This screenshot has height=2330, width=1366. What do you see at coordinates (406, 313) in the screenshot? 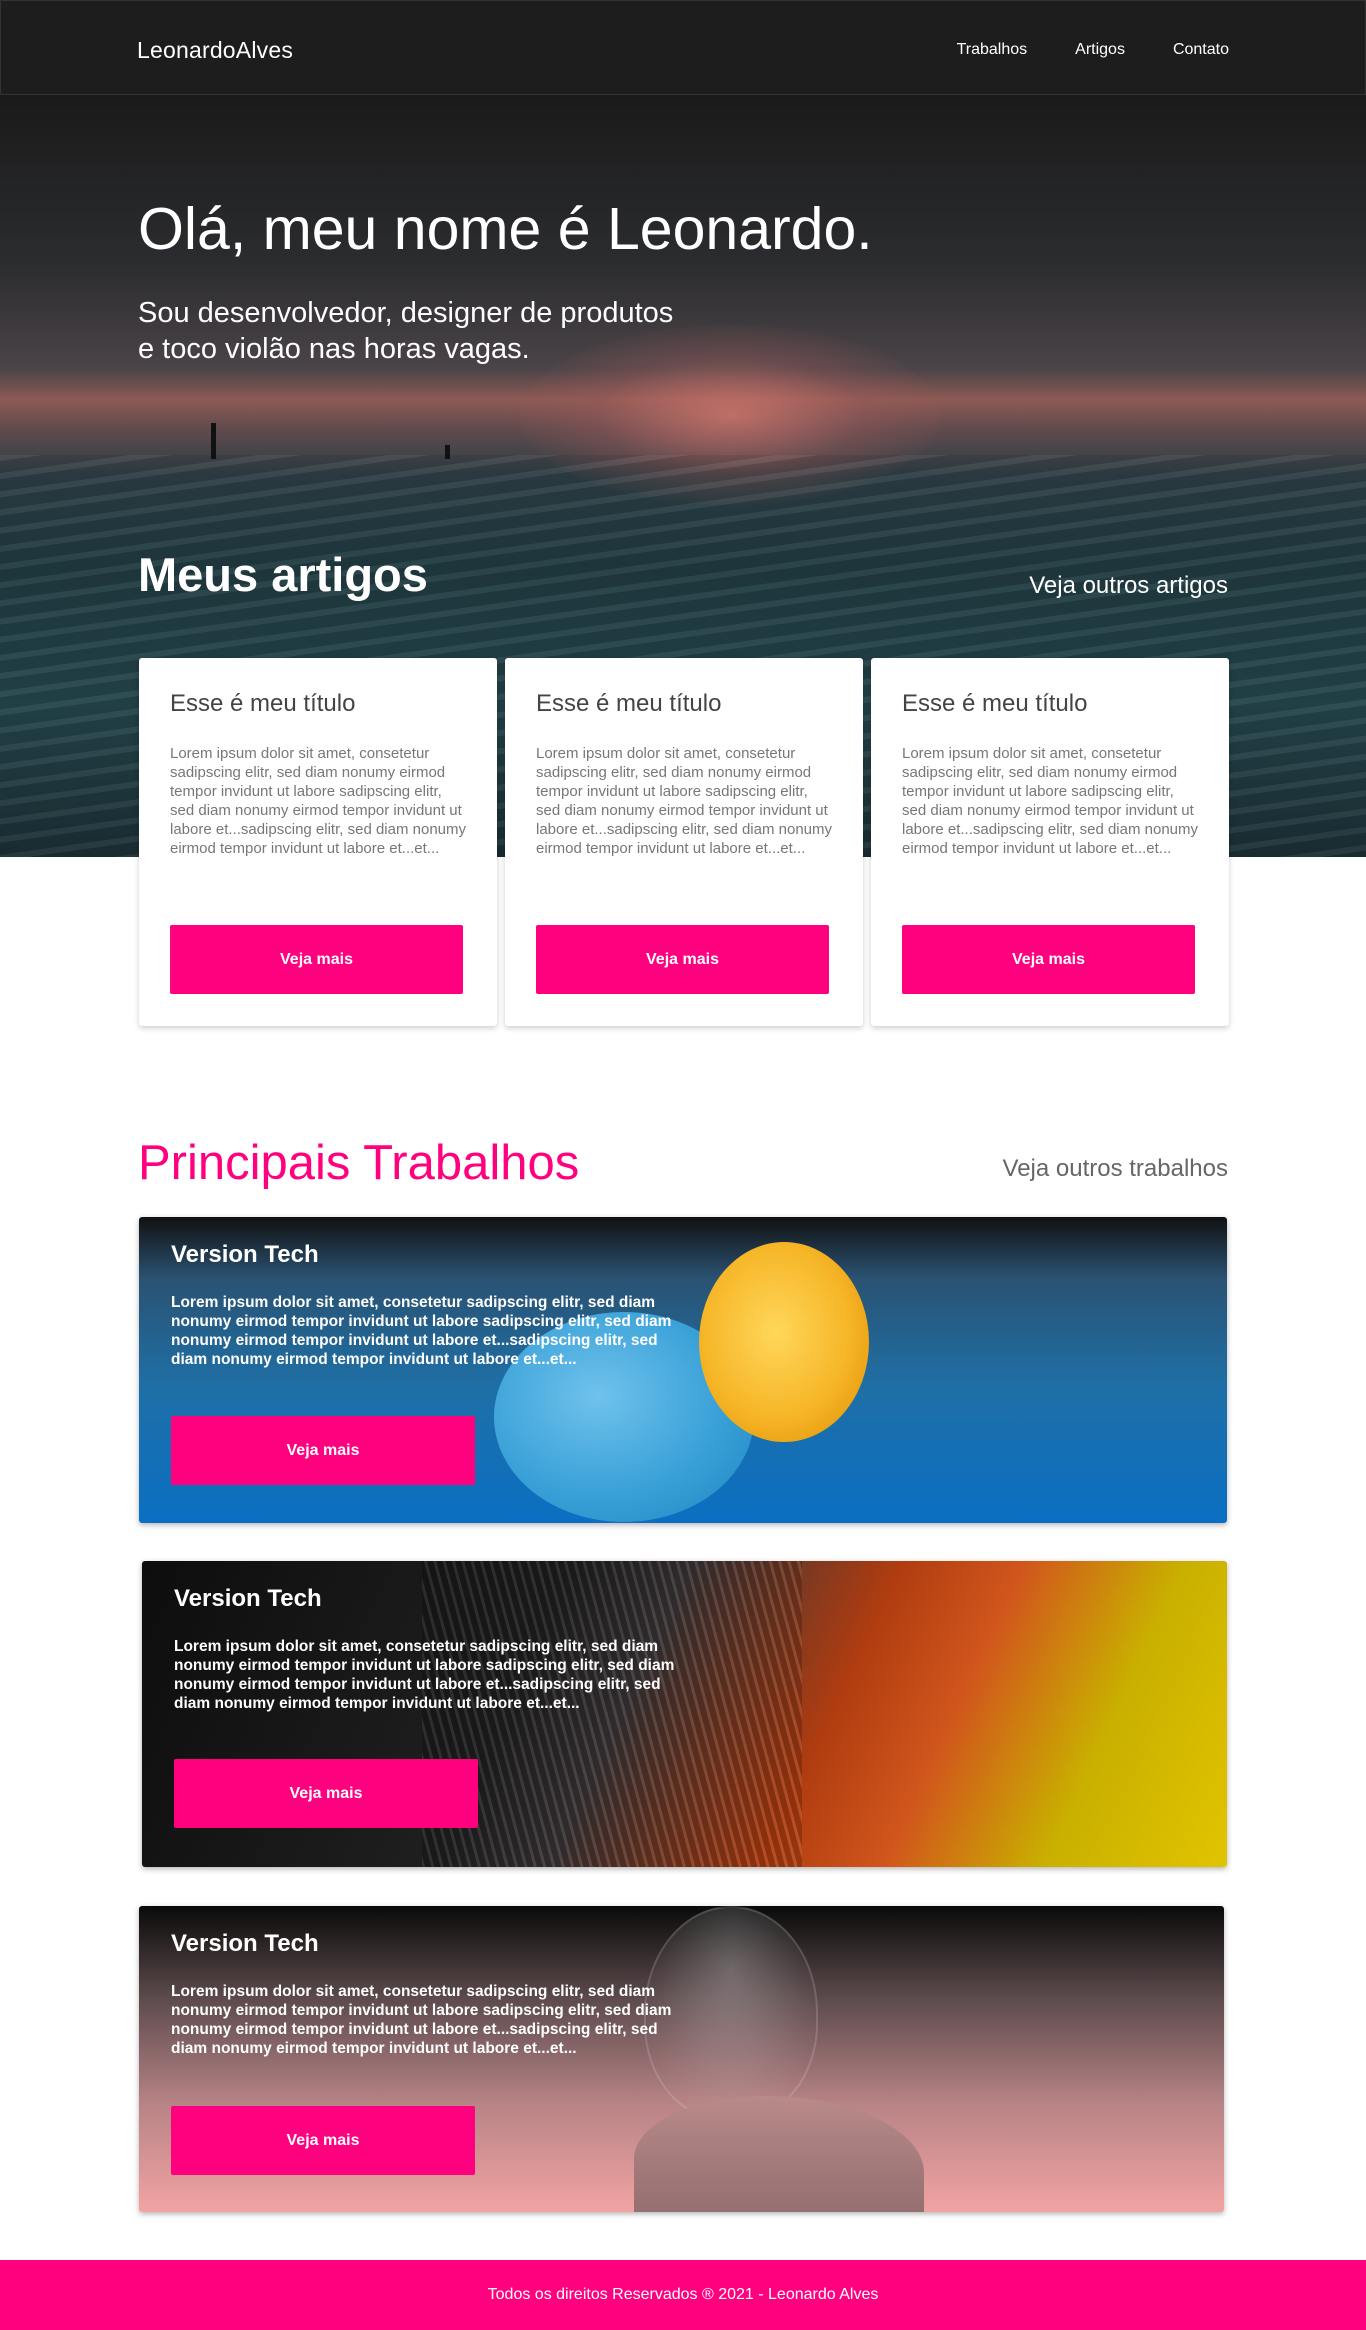
I see `hero-subtitle-line-1: Sou desenvolvedor, designer de produtos` at bounding box center [406, 313].